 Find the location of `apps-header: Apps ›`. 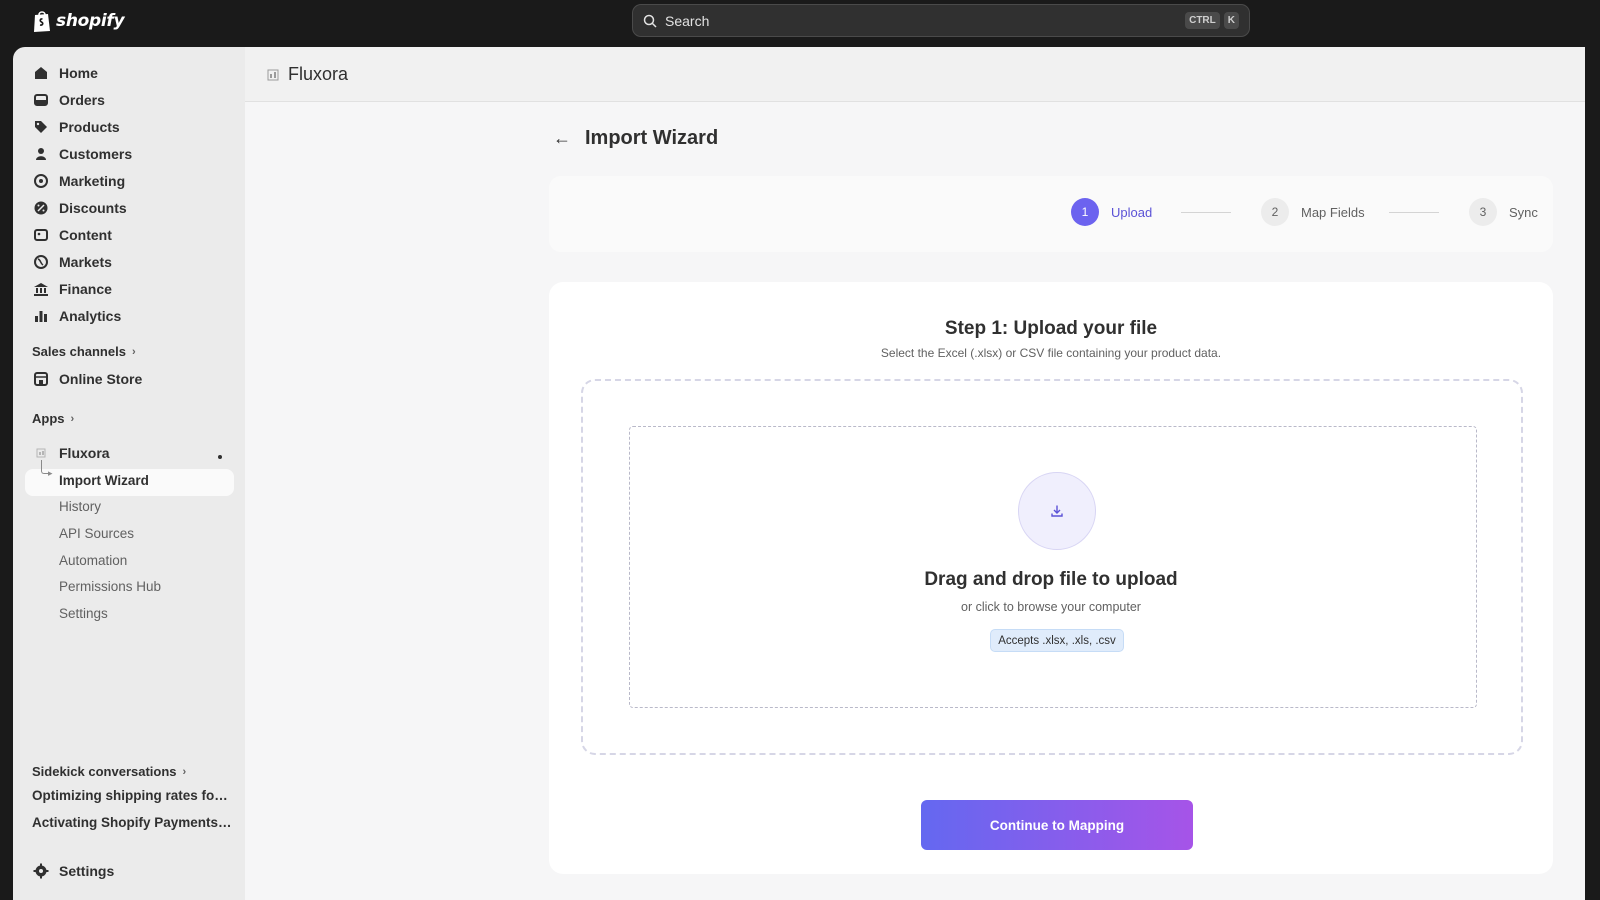

apps-header: Apps › is located at coordinates (53, 418).